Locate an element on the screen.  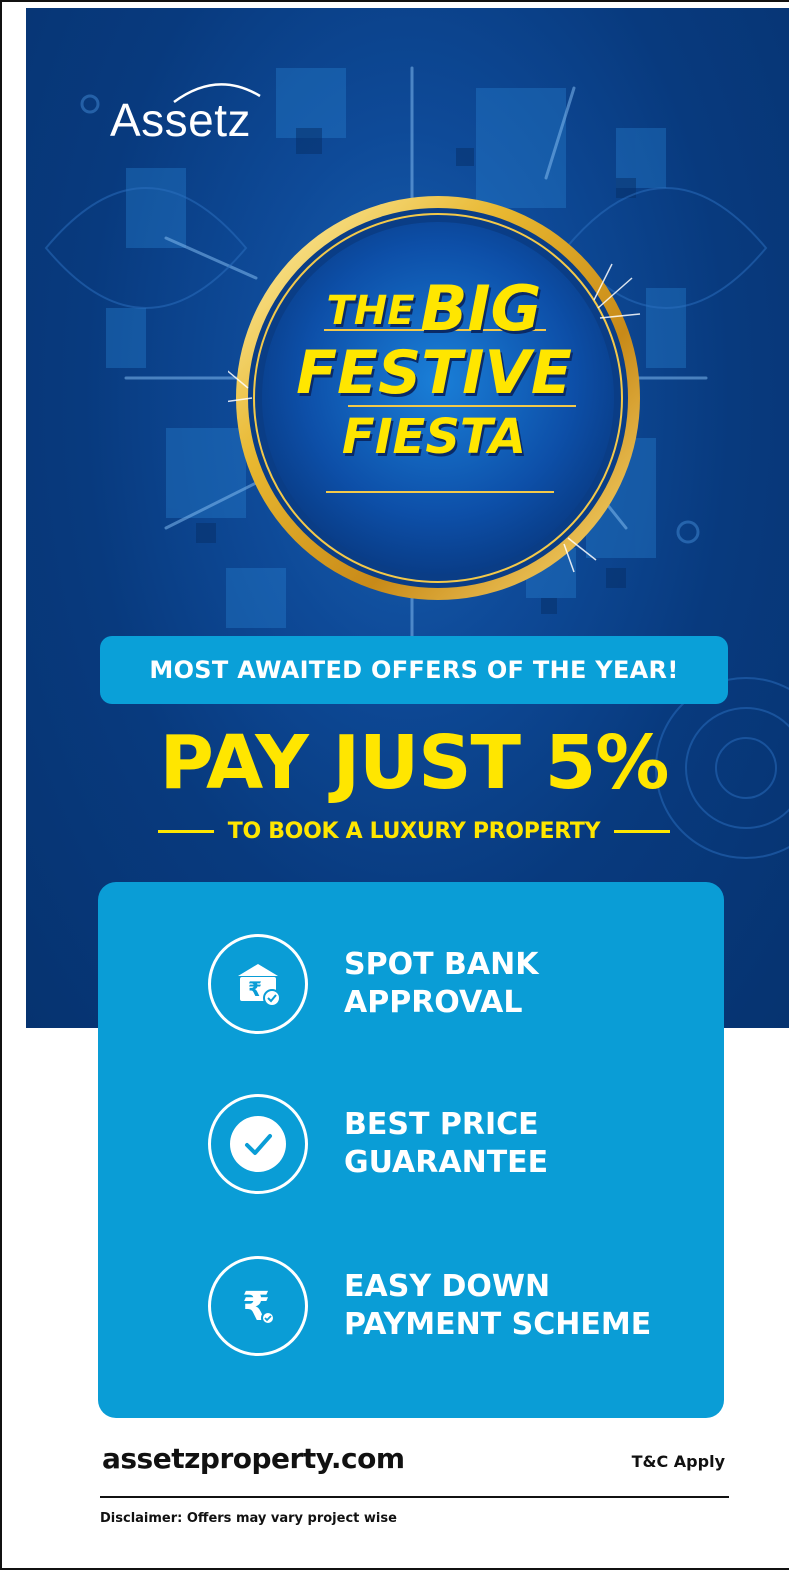
benefit-line2: GUARANTEE is located at coordinates (446, 1162).